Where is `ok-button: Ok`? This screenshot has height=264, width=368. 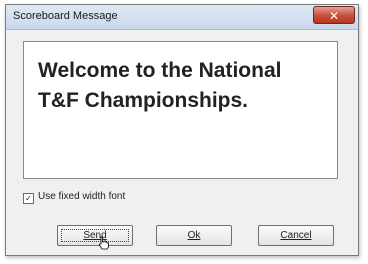 ok-button: Ok is located at coordinates (194, 235).